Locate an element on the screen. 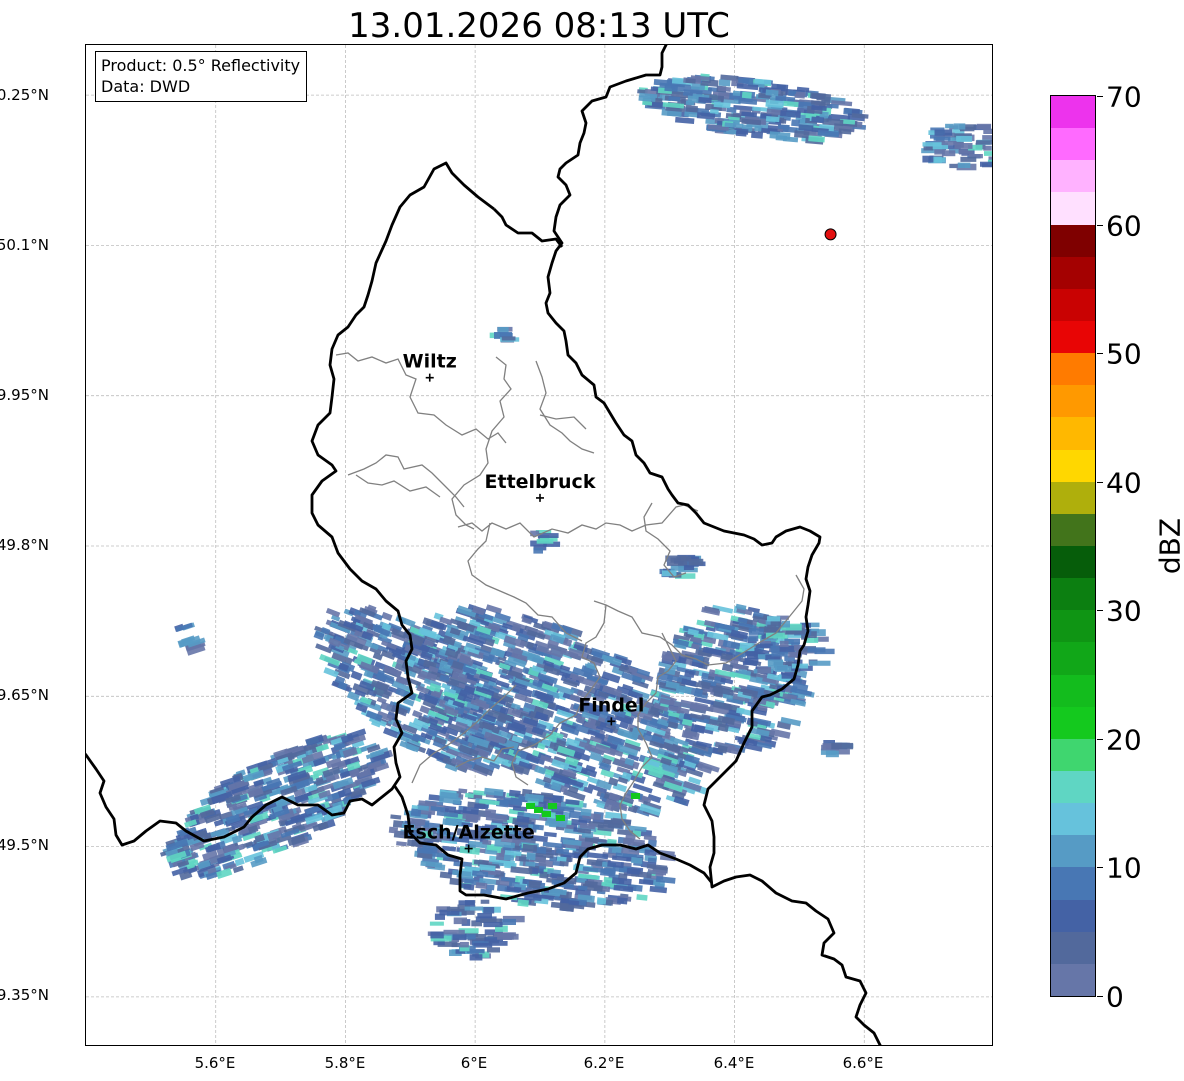 Image resolution: width=1184 pixels, height=1081 pixels. colorbar-label: 40 is located at coordinates (1124, 483).